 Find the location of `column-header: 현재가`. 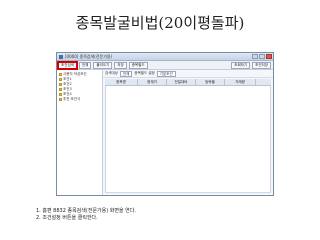

column-header: 현재가 is located at coordinates (152, 82).